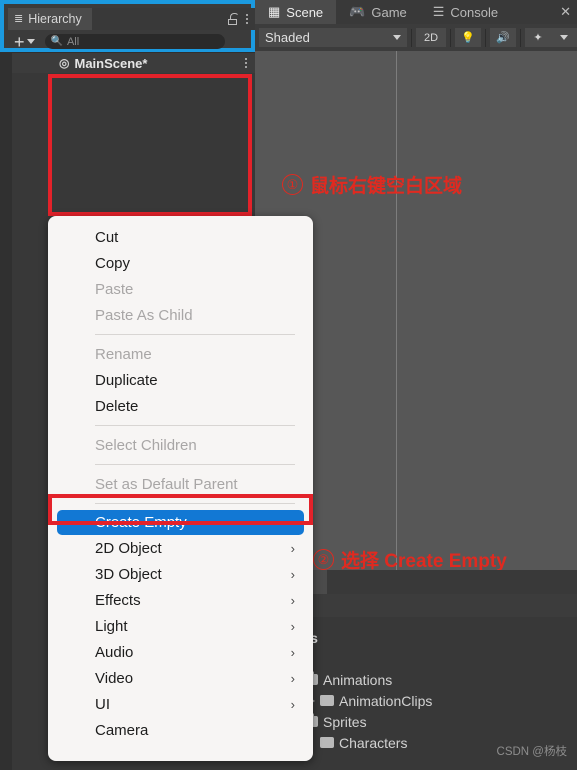  What do you see at coordinates (386, 700) in the screenshot?
I see `project-tree-label: AnimationClips` at bounding box center [386, 700].